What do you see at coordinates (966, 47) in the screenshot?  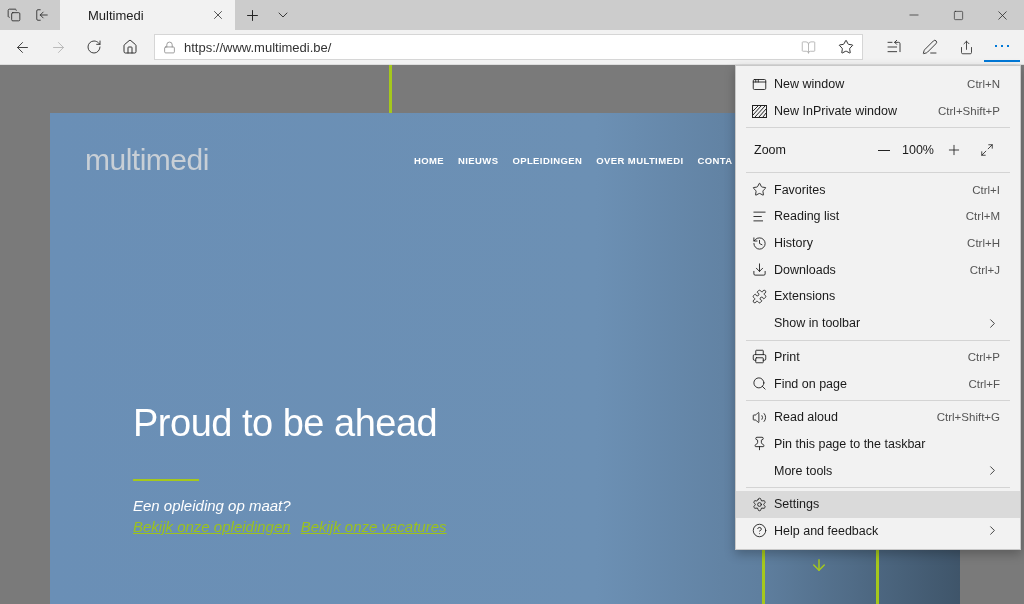 I see `share-icon` at bounding box center [966, 47].